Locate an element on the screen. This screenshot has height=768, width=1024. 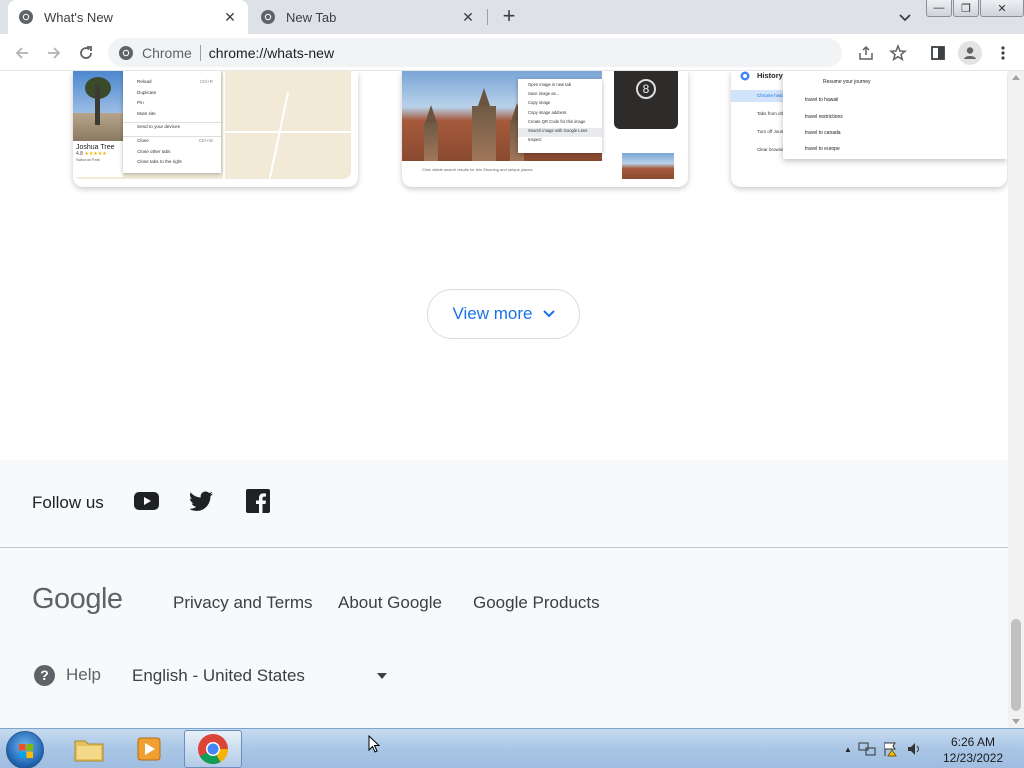
follow-us-label: Follow us is located at coordinates (68, 502).